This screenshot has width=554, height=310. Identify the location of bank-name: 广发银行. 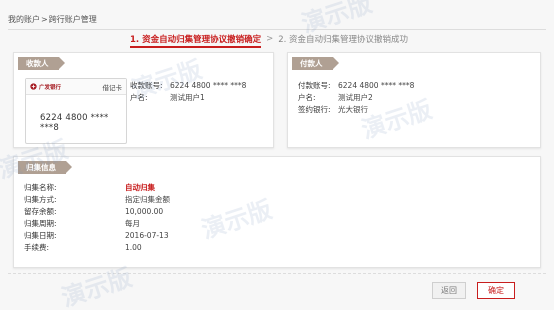
(50, 87).